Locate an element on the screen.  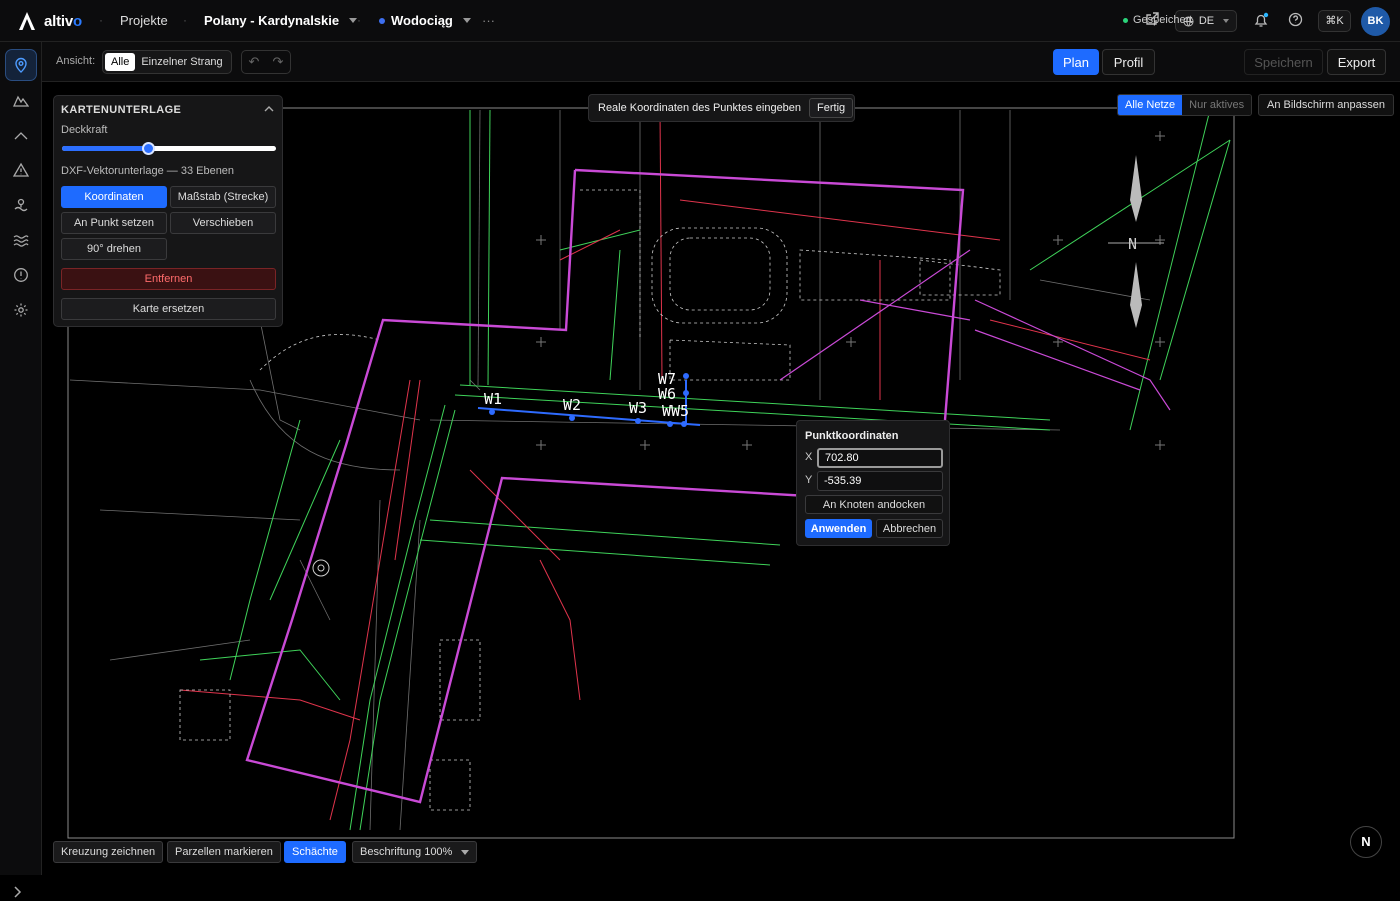
sidebar-item-pump is located at coordinates (21, 205).